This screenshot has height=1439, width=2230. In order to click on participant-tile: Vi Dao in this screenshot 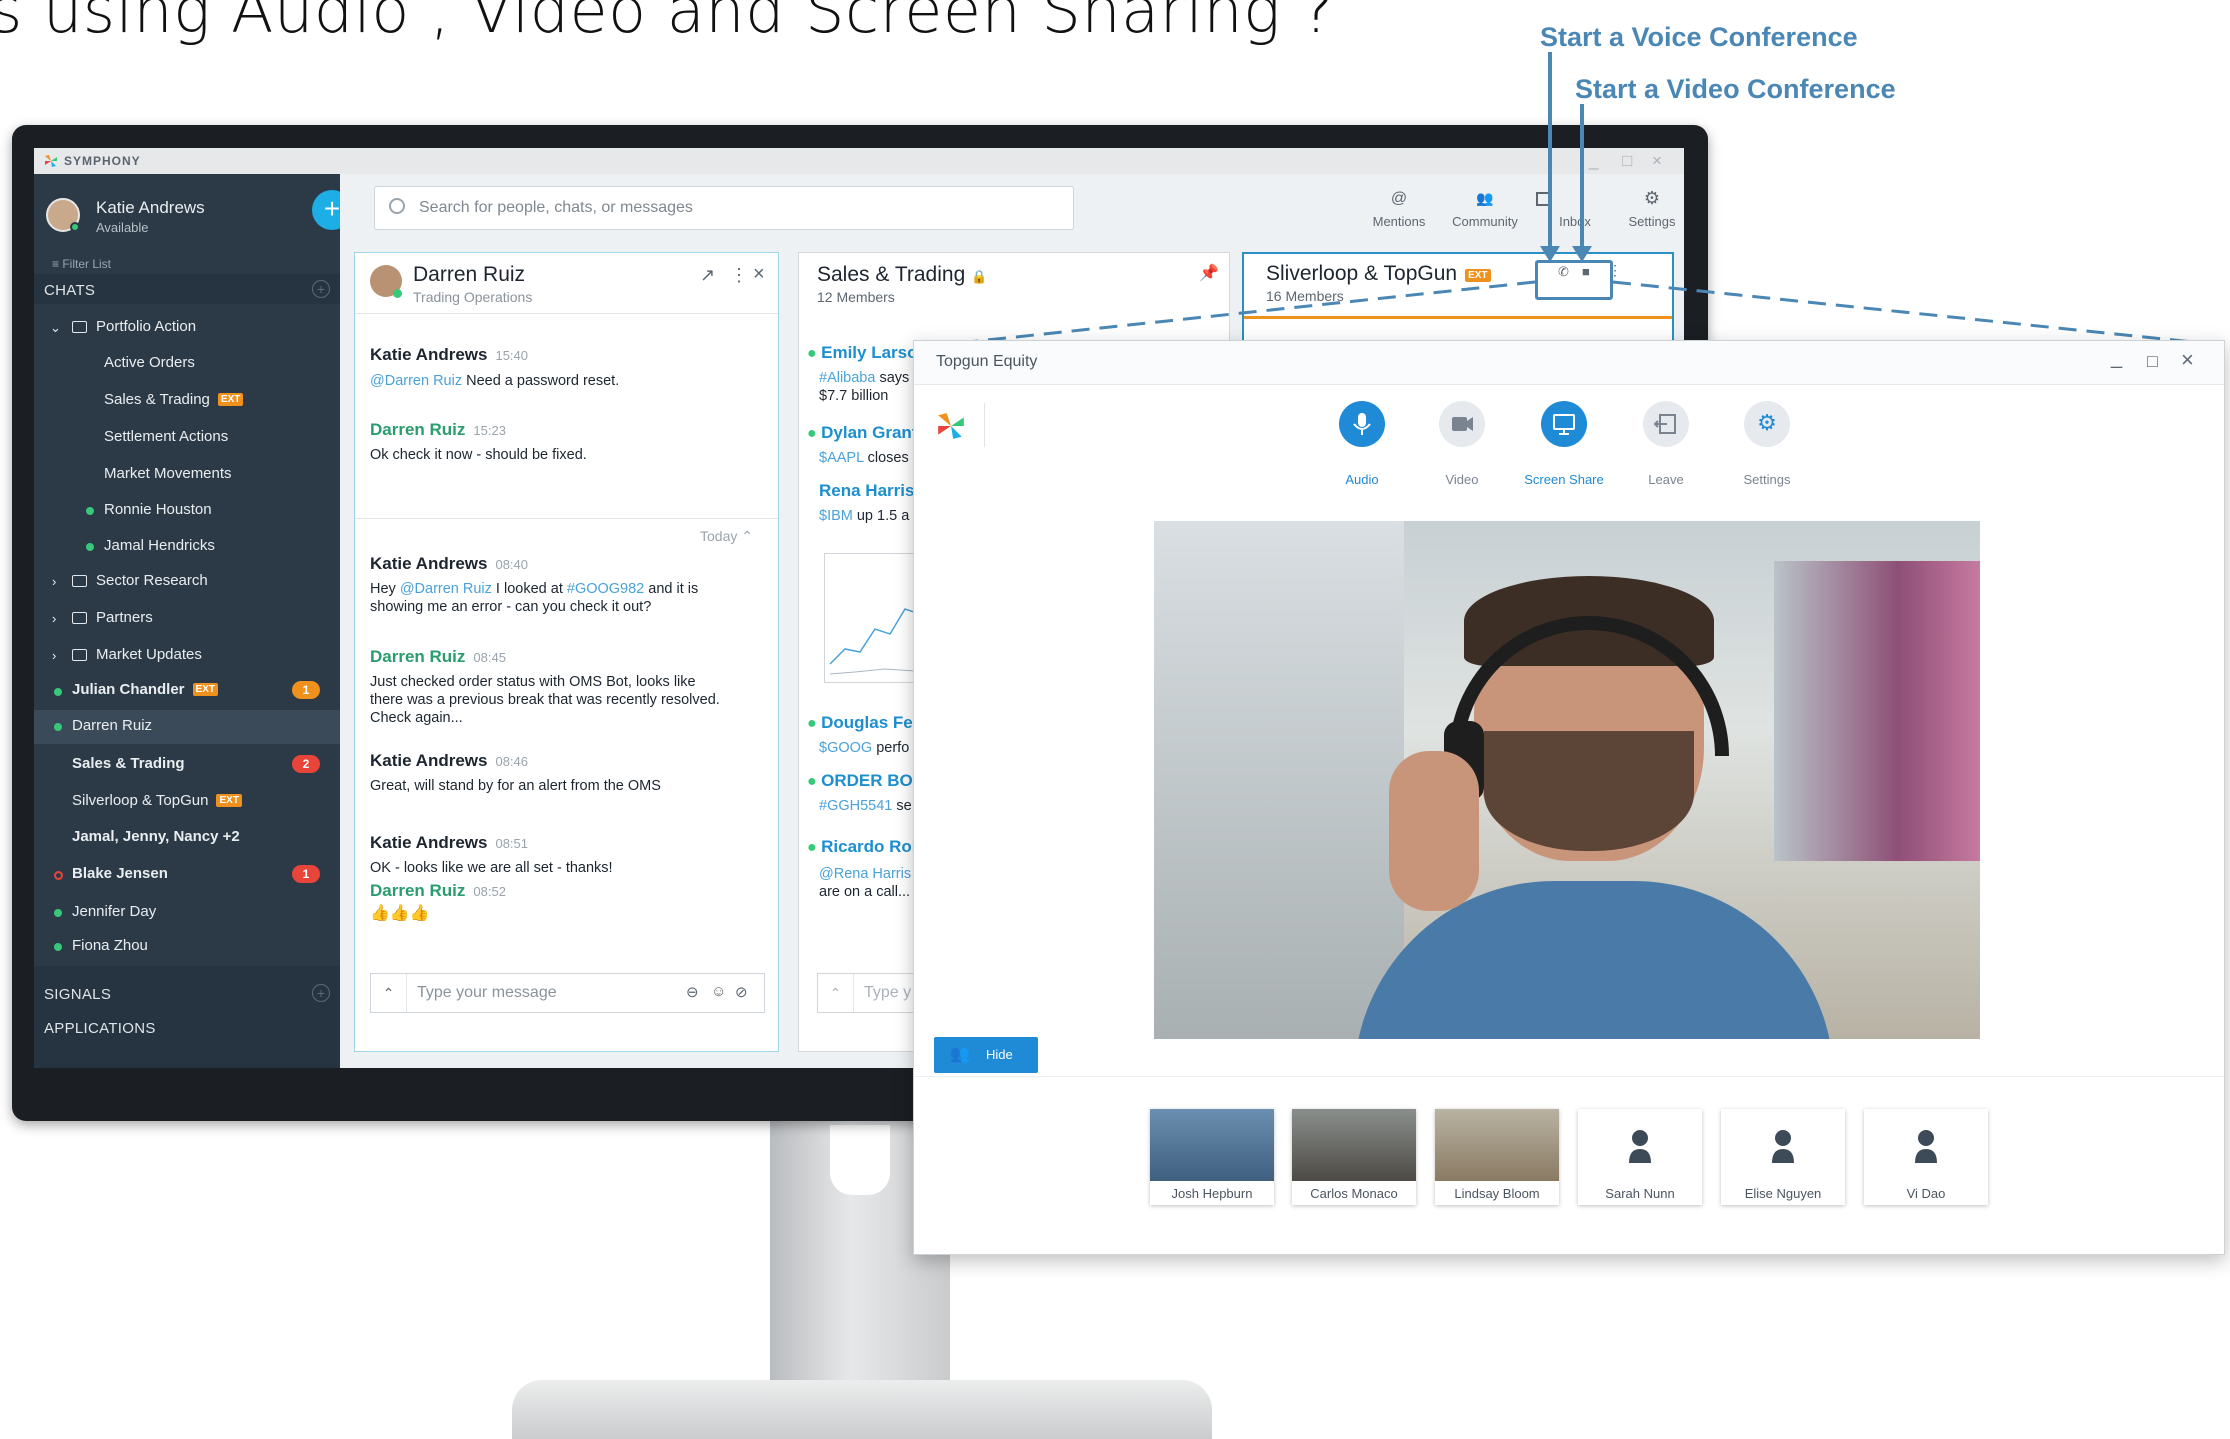, I will do `click(1926, 1157)`.